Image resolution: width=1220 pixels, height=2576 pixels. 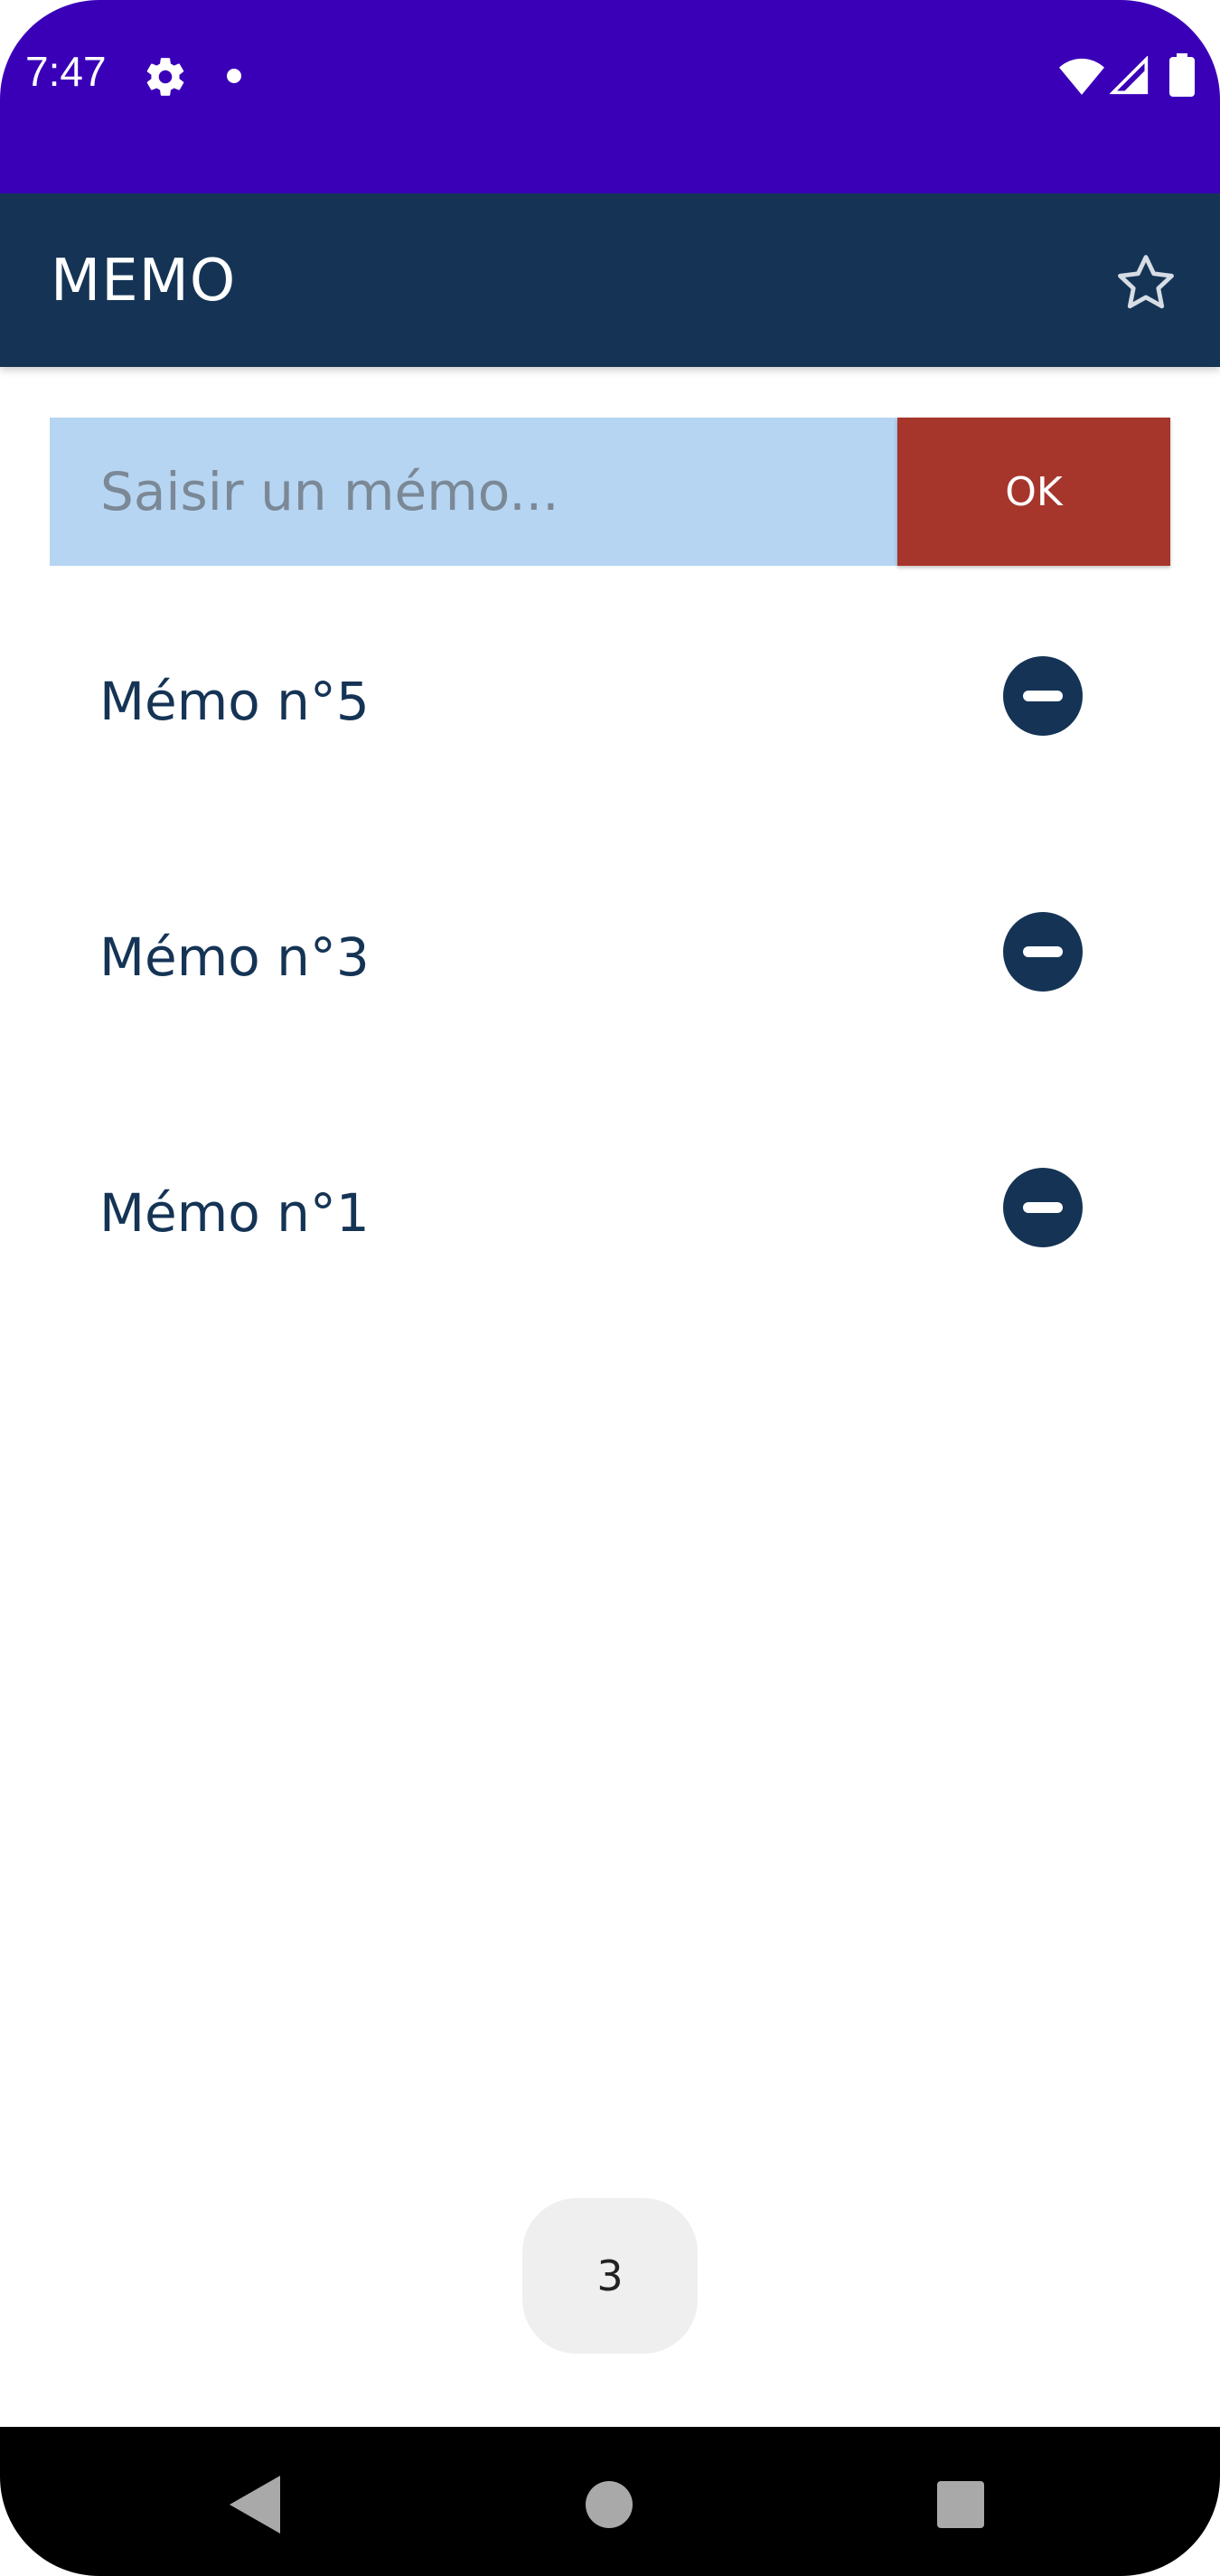 I want to click on app-bar: MEMO, so click(x=610, y=280).